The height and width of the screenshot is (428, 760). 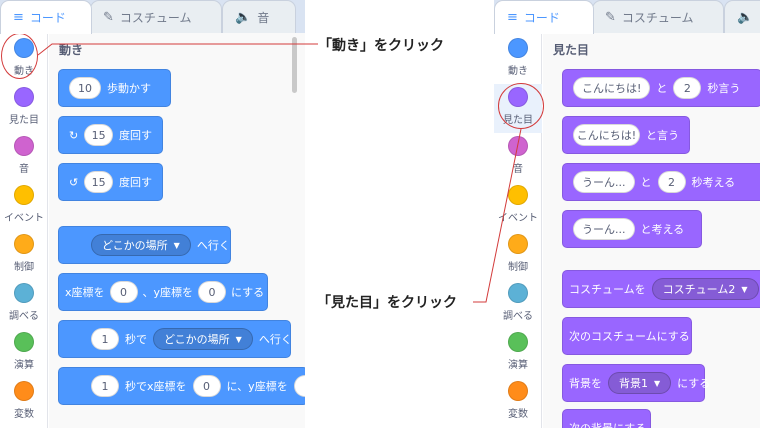 I want to click on block-text: と言う, so click(x=662, y=135).